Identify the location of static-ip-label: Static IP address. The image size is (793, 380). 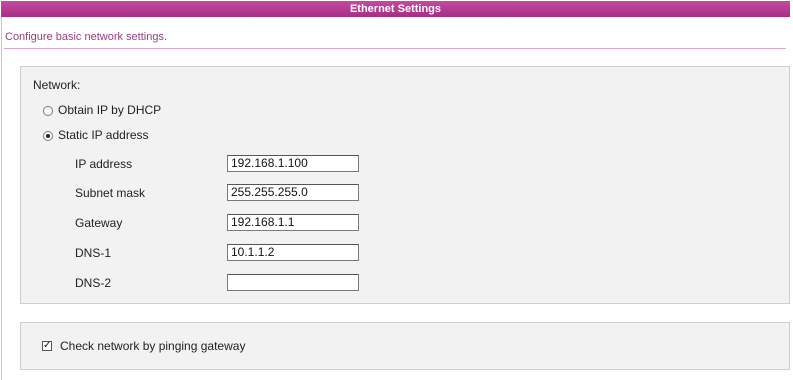
(103, 135).